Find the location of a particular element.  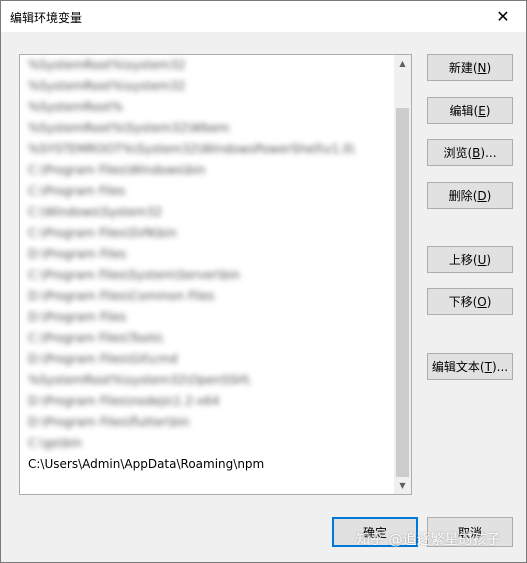

list-item: %SystemRoot% is located at coordinates (207, 107).